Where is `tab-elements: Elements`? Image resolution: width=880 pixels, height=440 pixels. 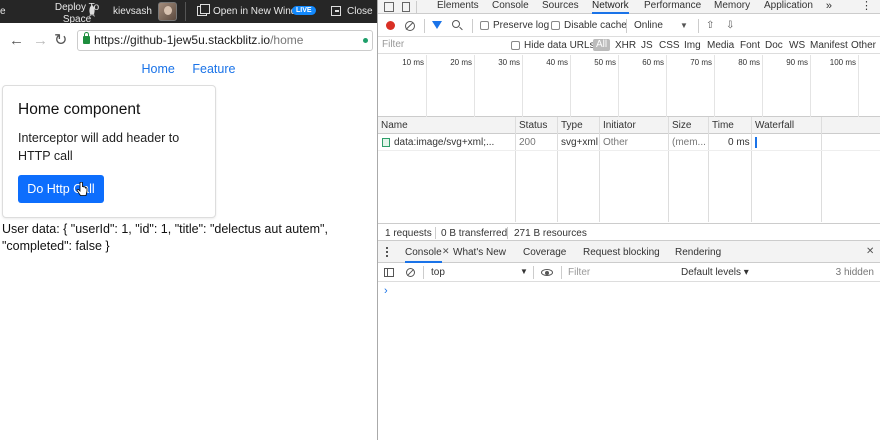
tab-elements: Elements is located at coordinates (458, 7).